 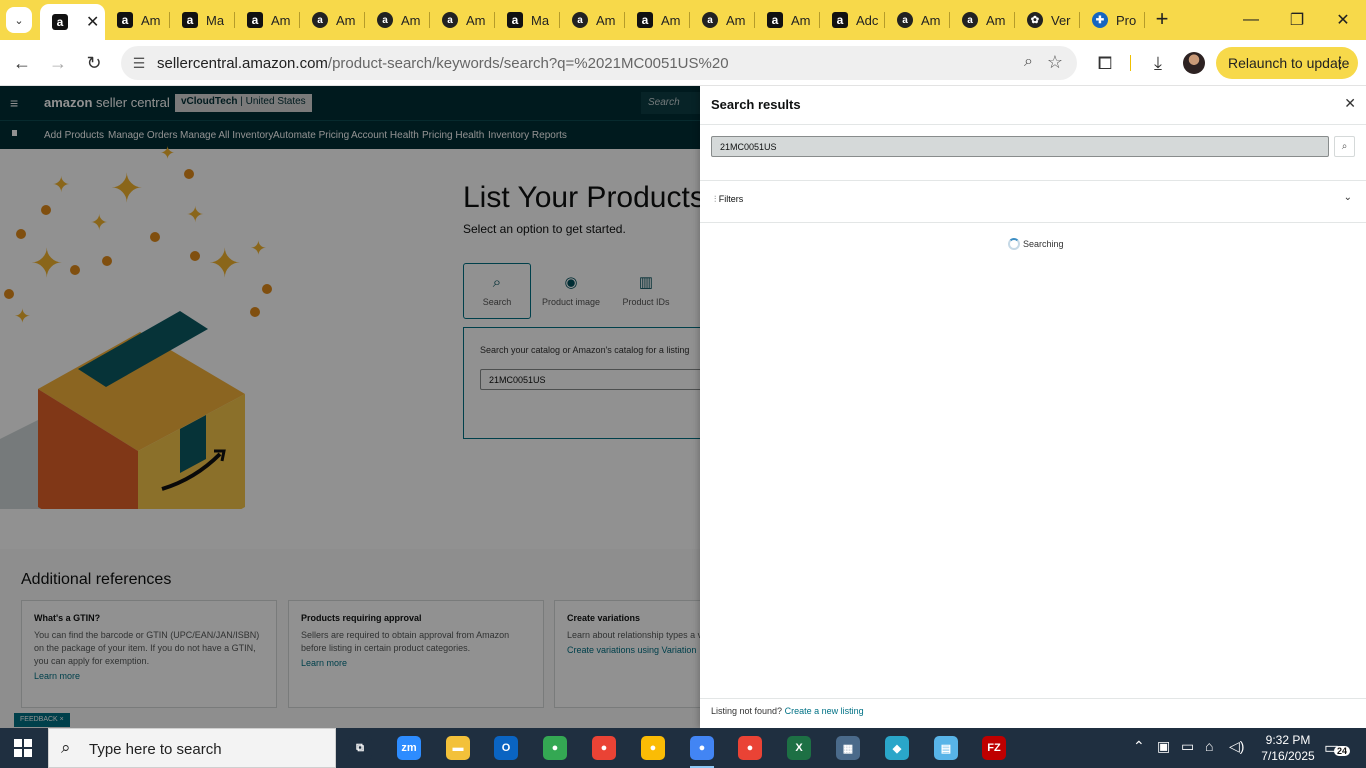 What do you see at coordinates (1047, 20) in the screenshot?
I see `tab-item: ✿ Ver` at bounding box center [1047, 20].